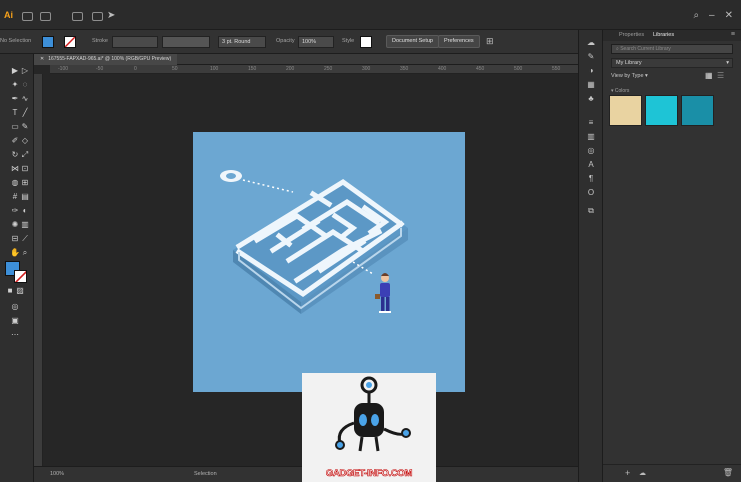 The width and height of the screenshot is (741, 482). I want to click on symbol-sprayer-icon: ✺, so click(15, 225).